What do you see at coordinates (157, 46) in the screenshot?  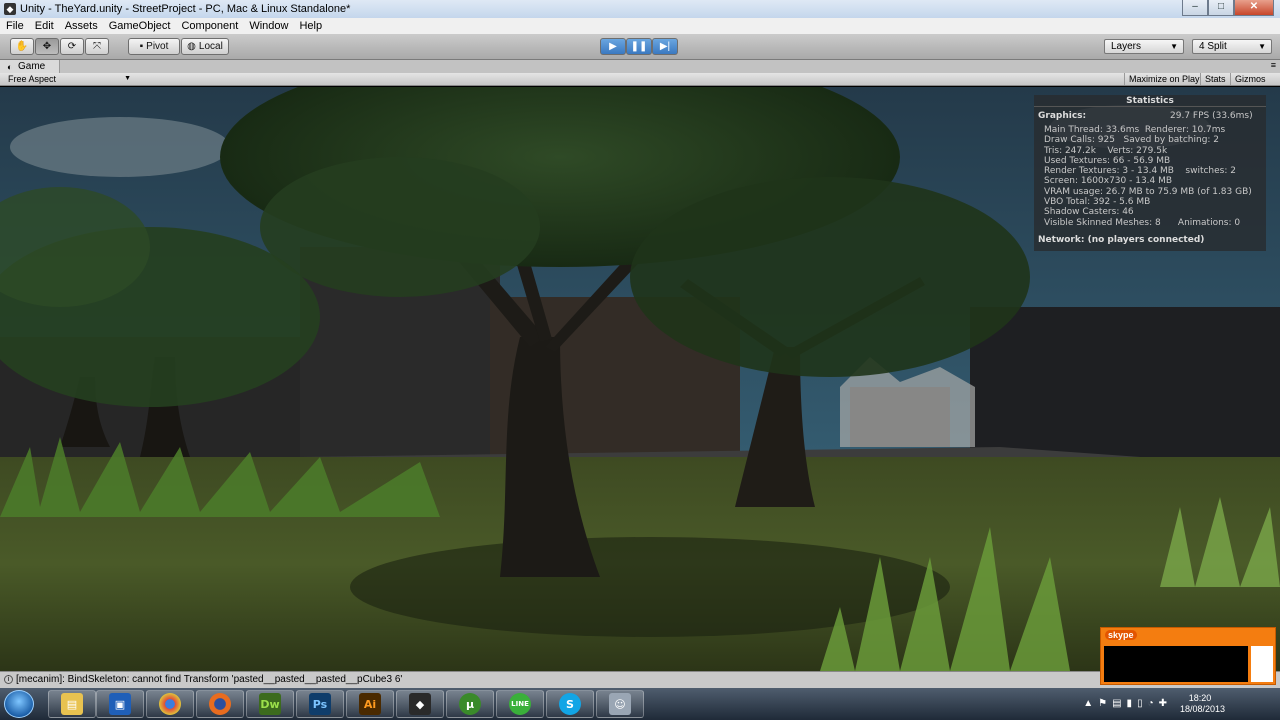 I see `pivot-label: Pivot` at bounding box center [157, 46].